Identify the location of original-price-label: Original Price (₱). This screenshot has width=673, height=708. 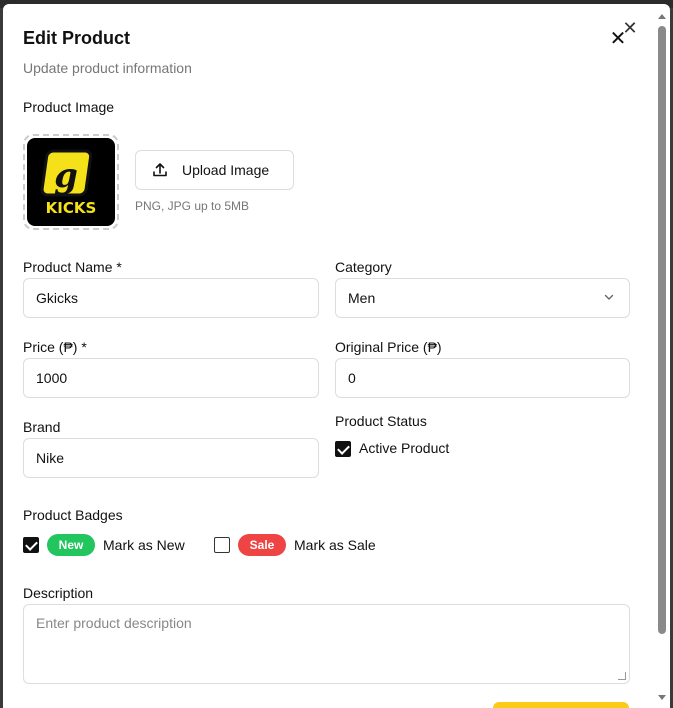
(388, 347).